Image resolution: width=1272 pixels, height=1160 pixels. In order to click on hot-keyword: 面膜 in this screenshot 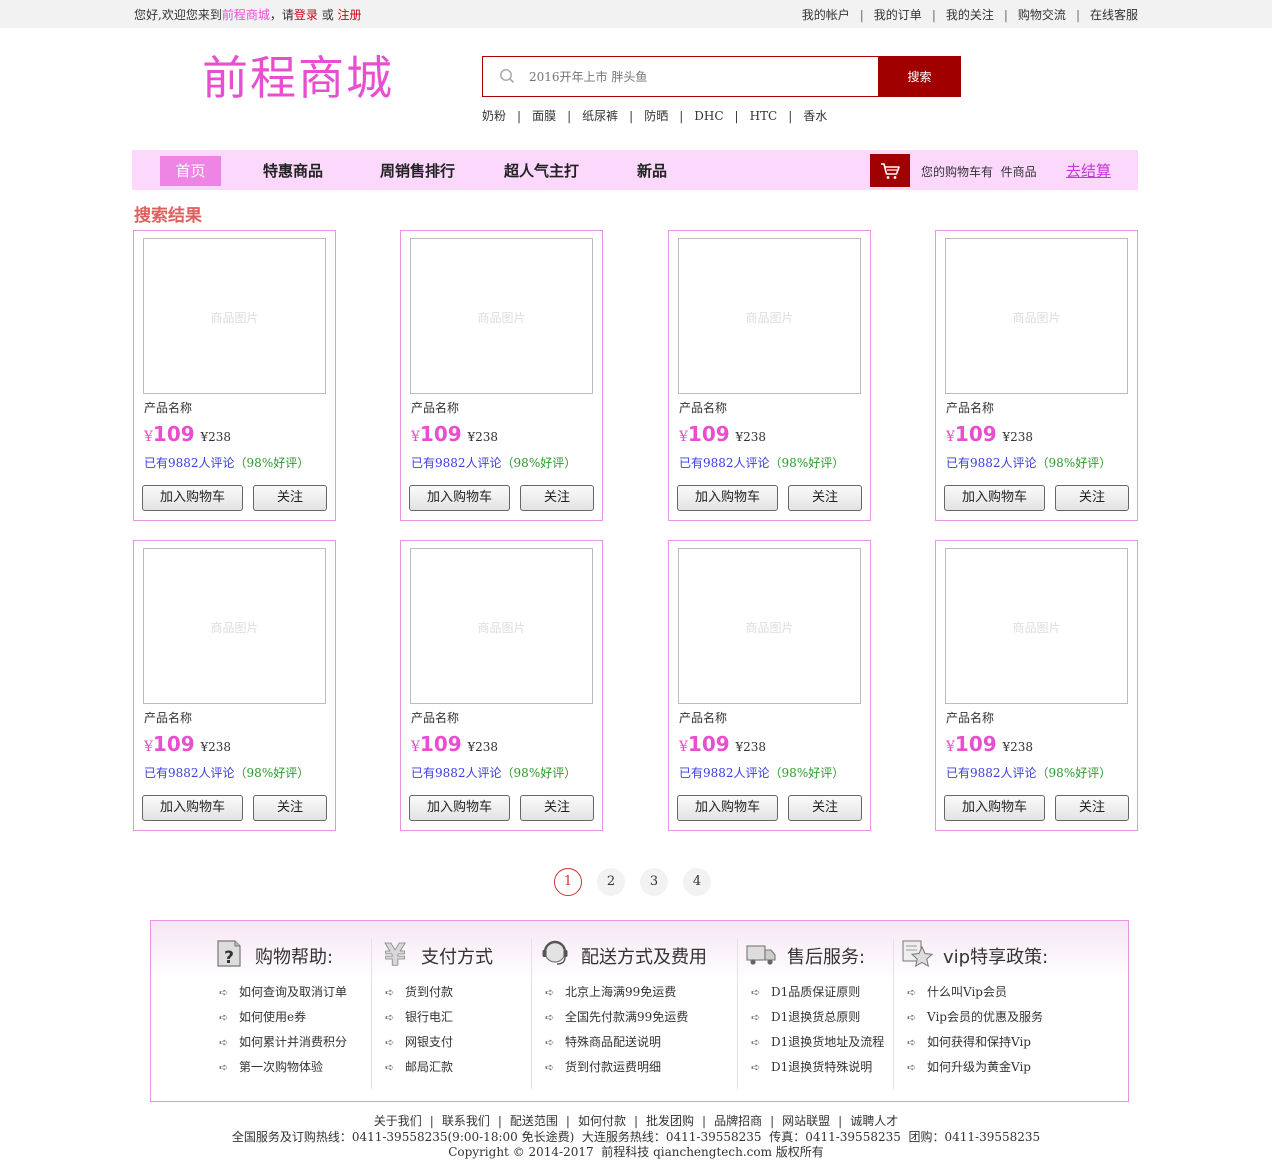, I will do `click(544, 116)`.